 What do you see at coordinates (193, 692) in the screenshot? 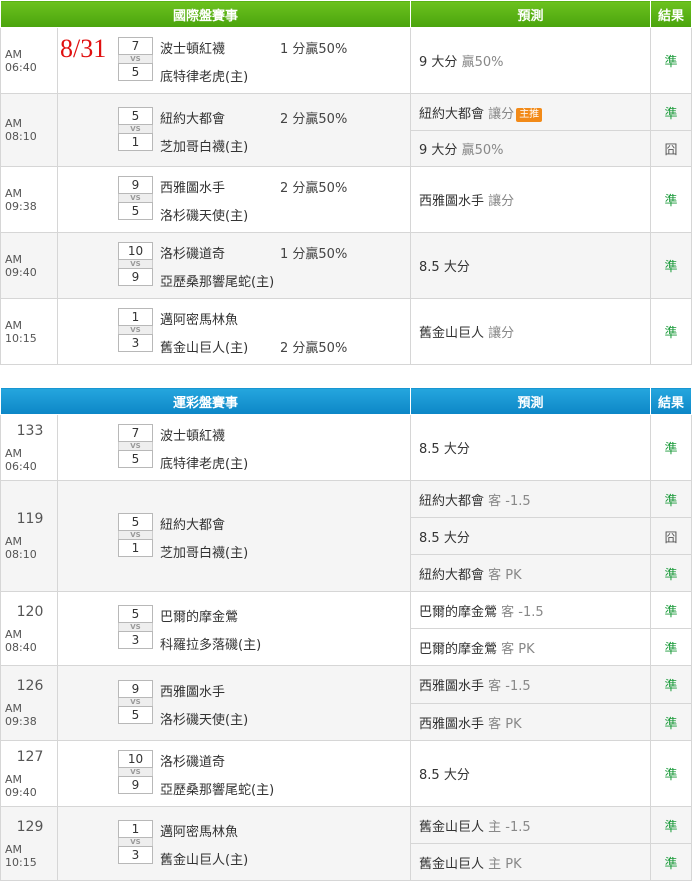
I see `away-team: 西雅圖水手` at bounding box center [193, 692].